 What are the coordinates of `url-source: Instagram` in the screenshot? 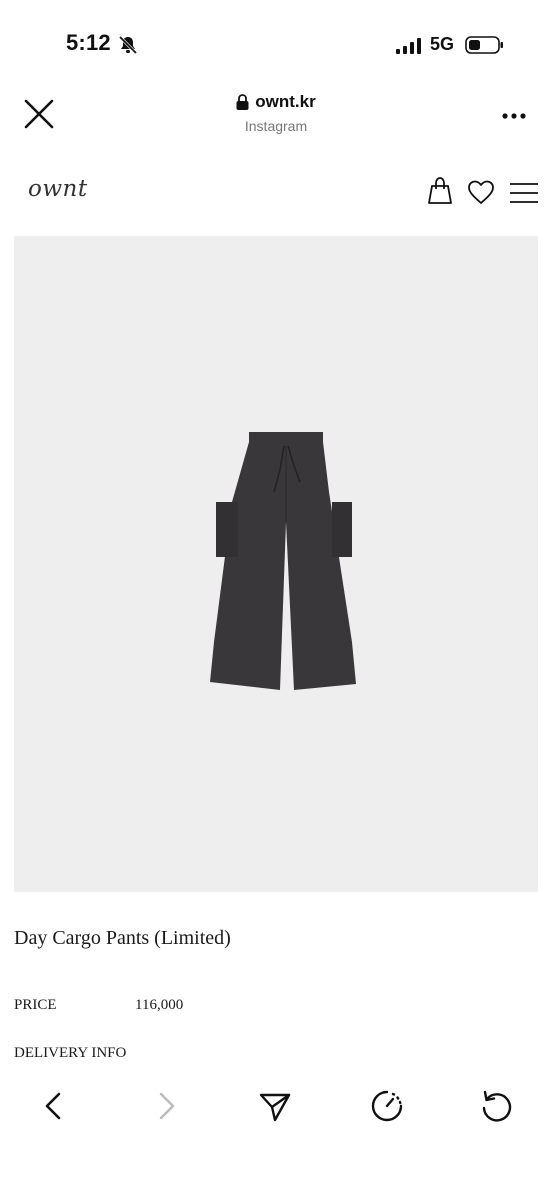 It's located at (276, 126).